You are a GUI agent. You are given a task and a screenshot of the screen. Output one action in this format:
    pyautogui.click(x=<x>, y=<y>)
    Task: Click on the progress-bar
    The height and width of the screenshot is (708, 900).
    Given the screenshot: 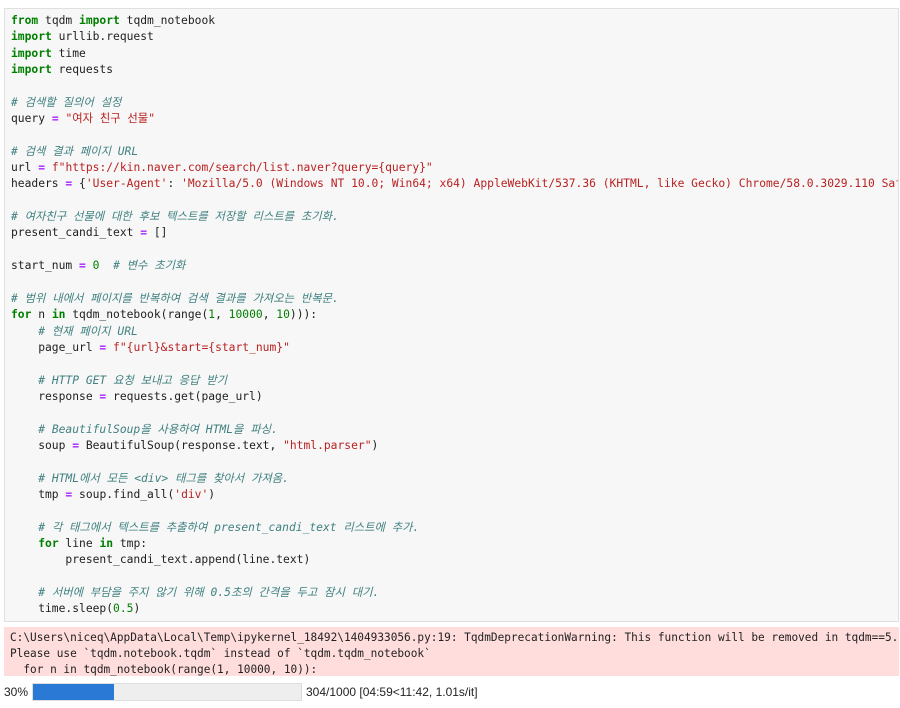 What is the action you would take?
    pyautogui.click(x=167, y=692)
    